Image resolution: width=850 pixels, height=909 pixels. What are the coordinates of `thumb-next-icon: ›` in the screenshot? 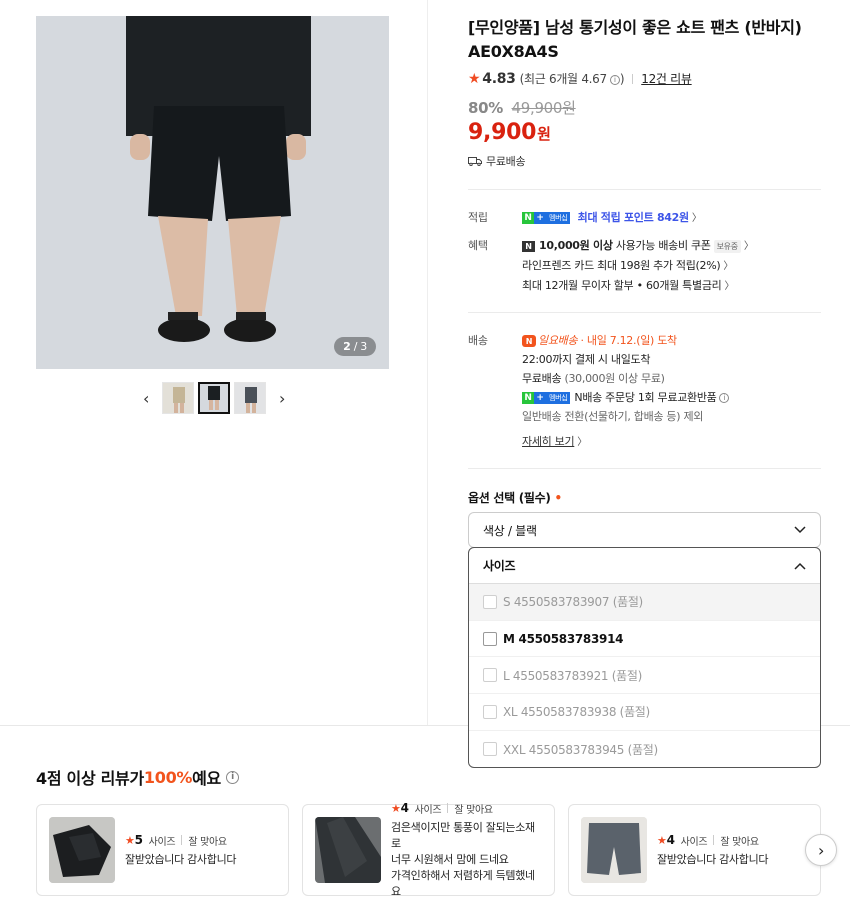 It's located at (282, 398).